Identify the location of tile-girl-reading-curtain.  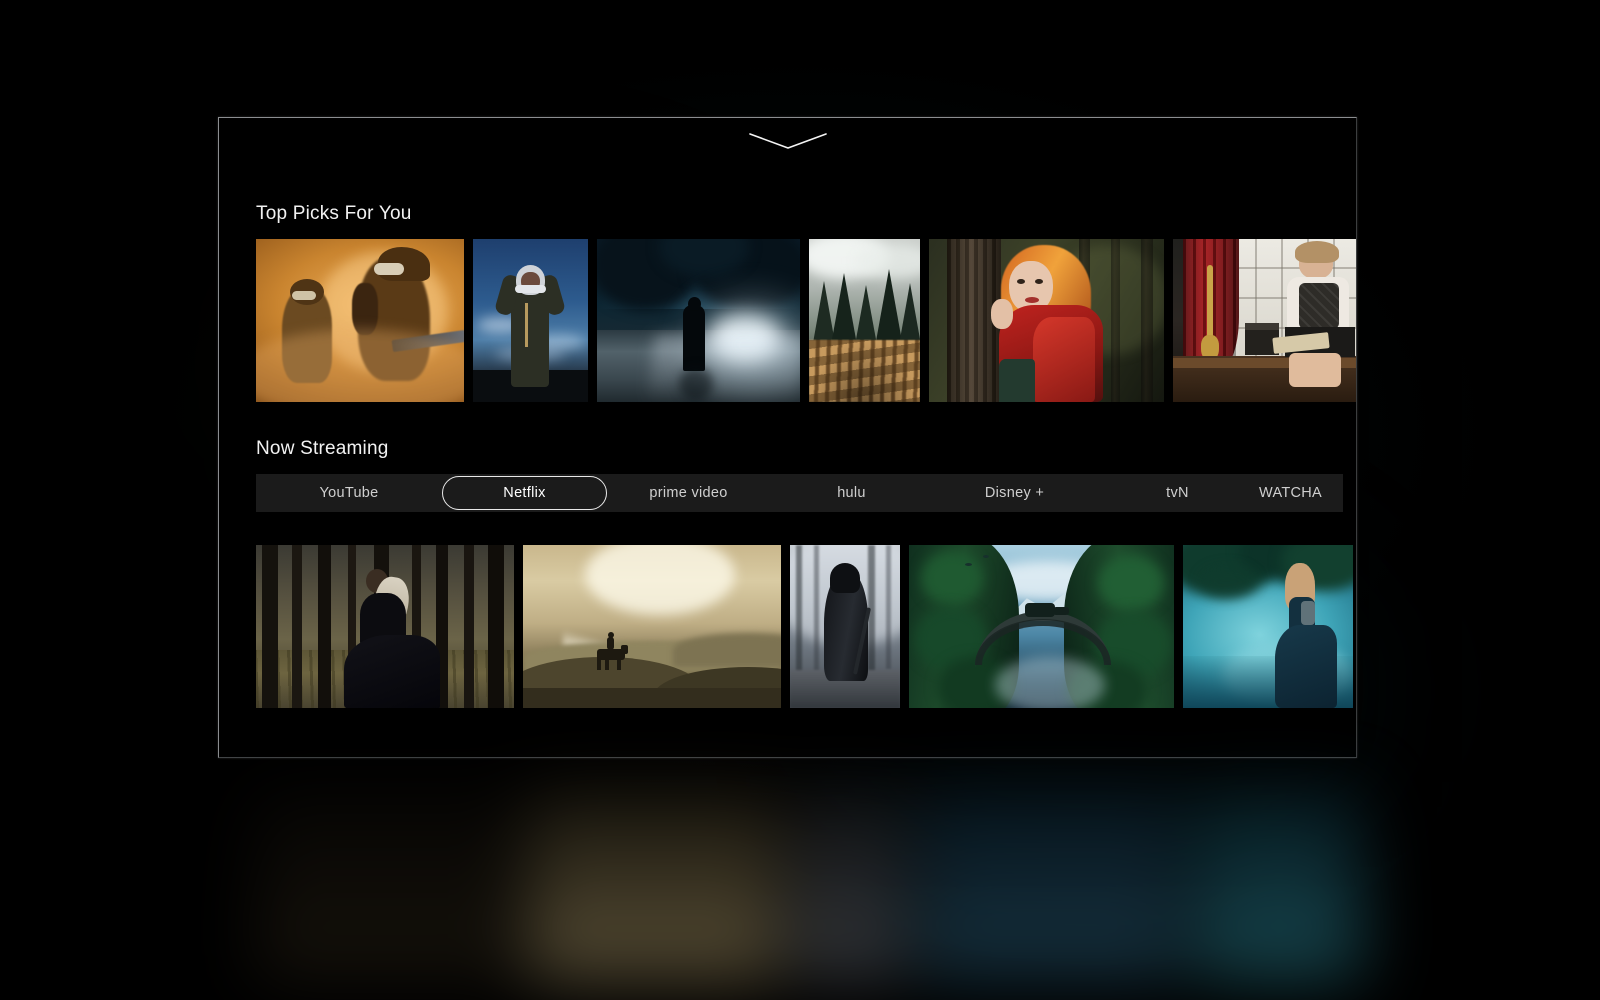
(1264, 320).